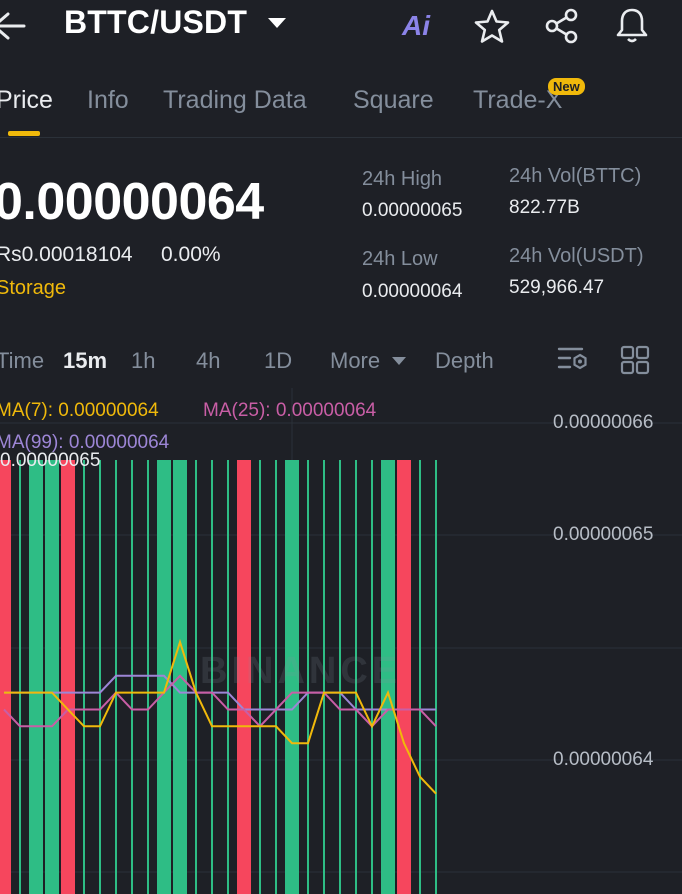 The height and width of the screenshot is (894, 682). Describe the element at coordinates (632, 25) in the screenshot. I see `bell-icon` at that location.